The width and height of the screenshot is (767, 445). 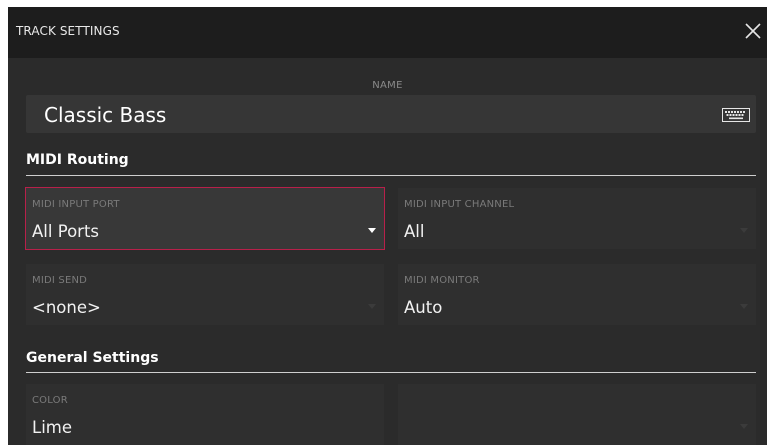 I want to click on midi-input-channel-select: MIDI INPUT CHANNEL All, so click(x=577, y=218).